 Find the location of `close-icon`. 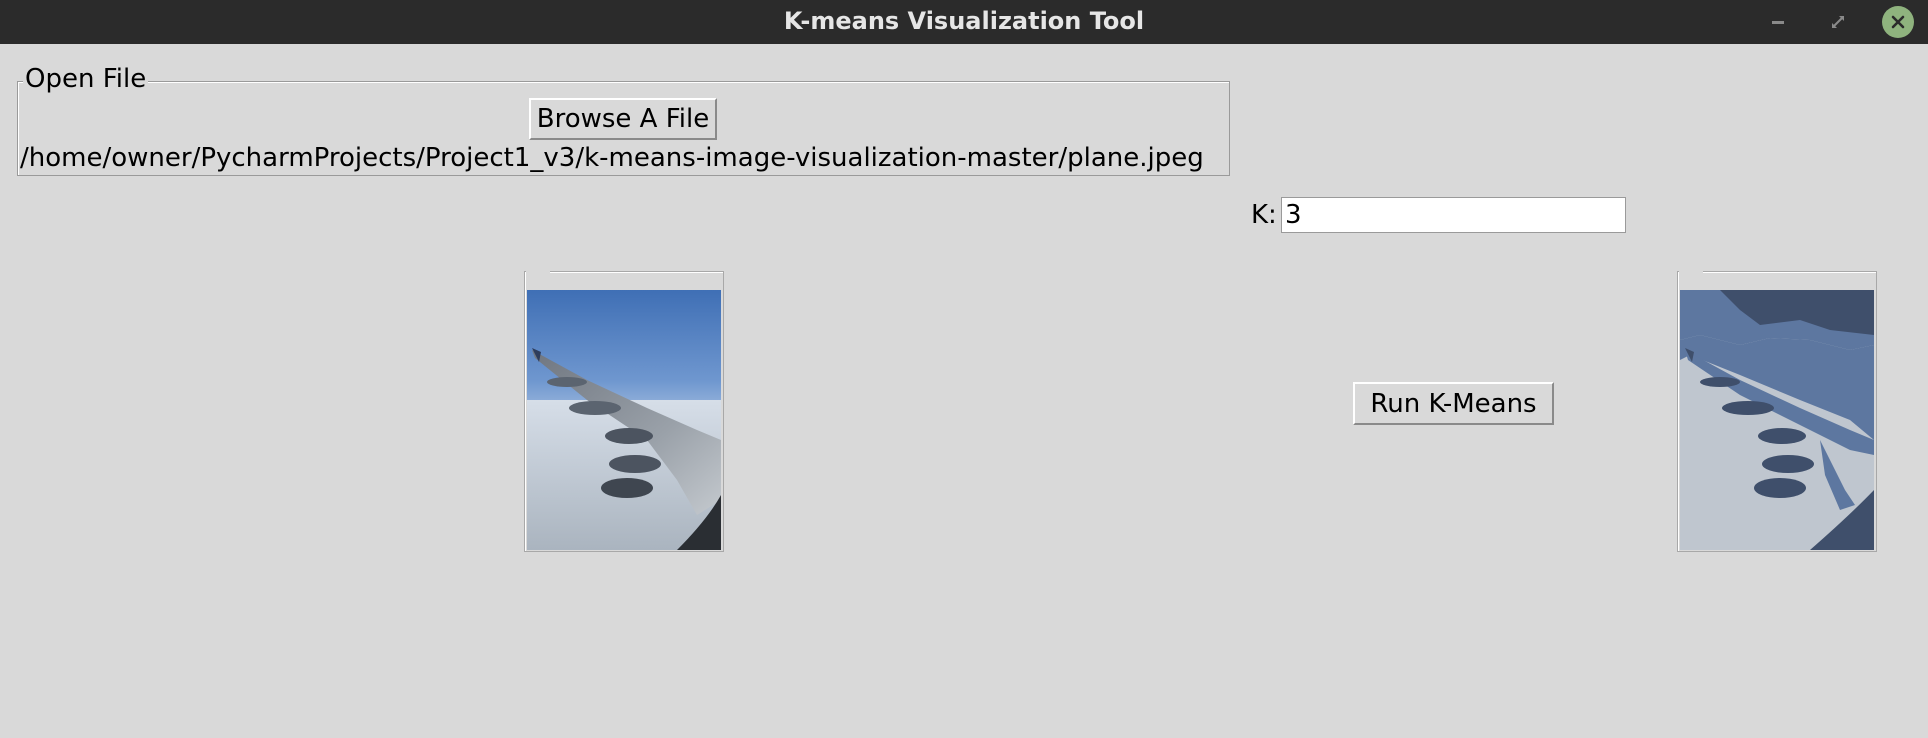

close-icon is located at coordinates (1898, 22).